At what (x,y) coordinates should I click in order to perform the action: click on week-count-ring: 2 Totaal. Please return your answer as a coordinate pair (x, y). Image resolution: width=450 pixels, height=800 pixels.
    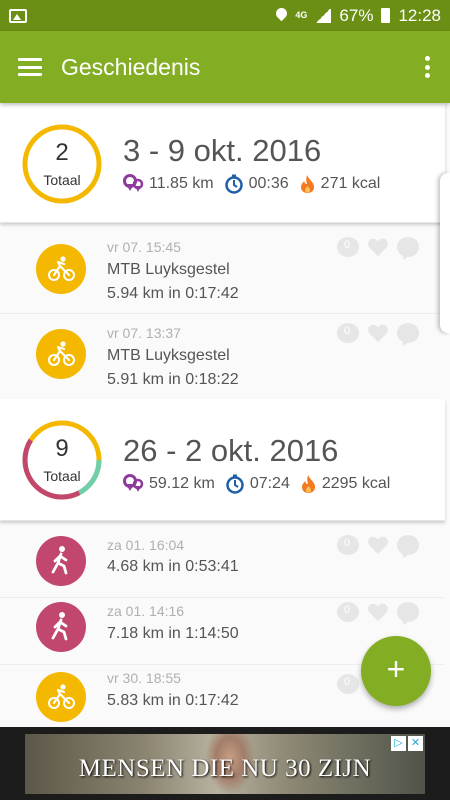
    Looking at the image, I should click on (62, 164).